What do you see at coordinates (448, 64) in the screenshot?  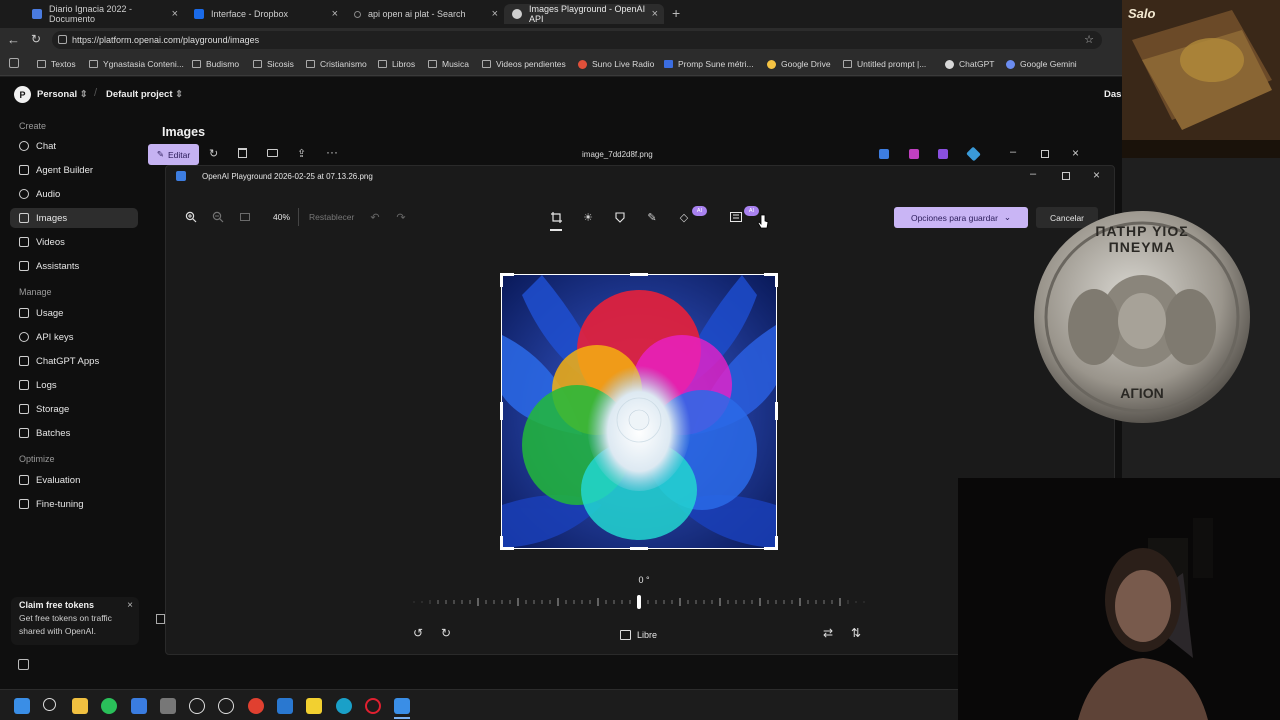 I see `bookmark-musica: Musica` at bounding box center [448, 64].